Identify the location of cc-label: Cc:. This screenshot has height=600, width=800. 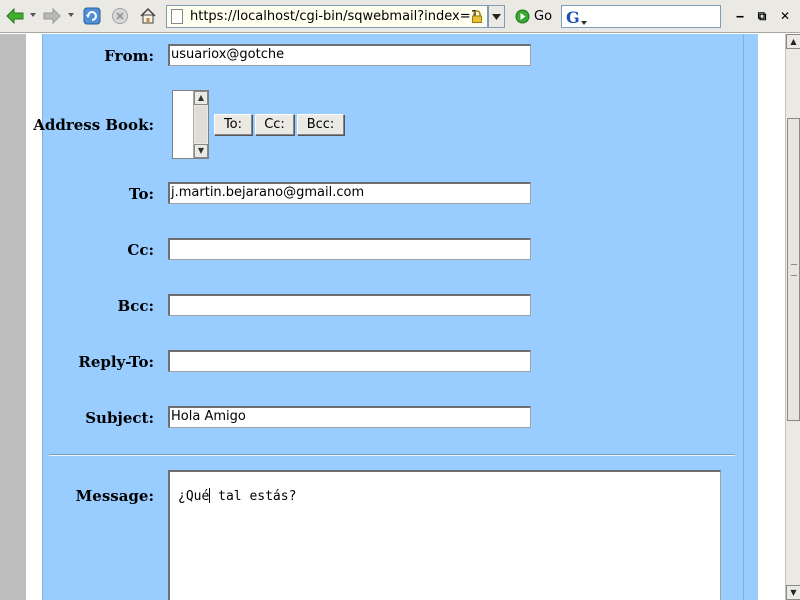
(140, 250).